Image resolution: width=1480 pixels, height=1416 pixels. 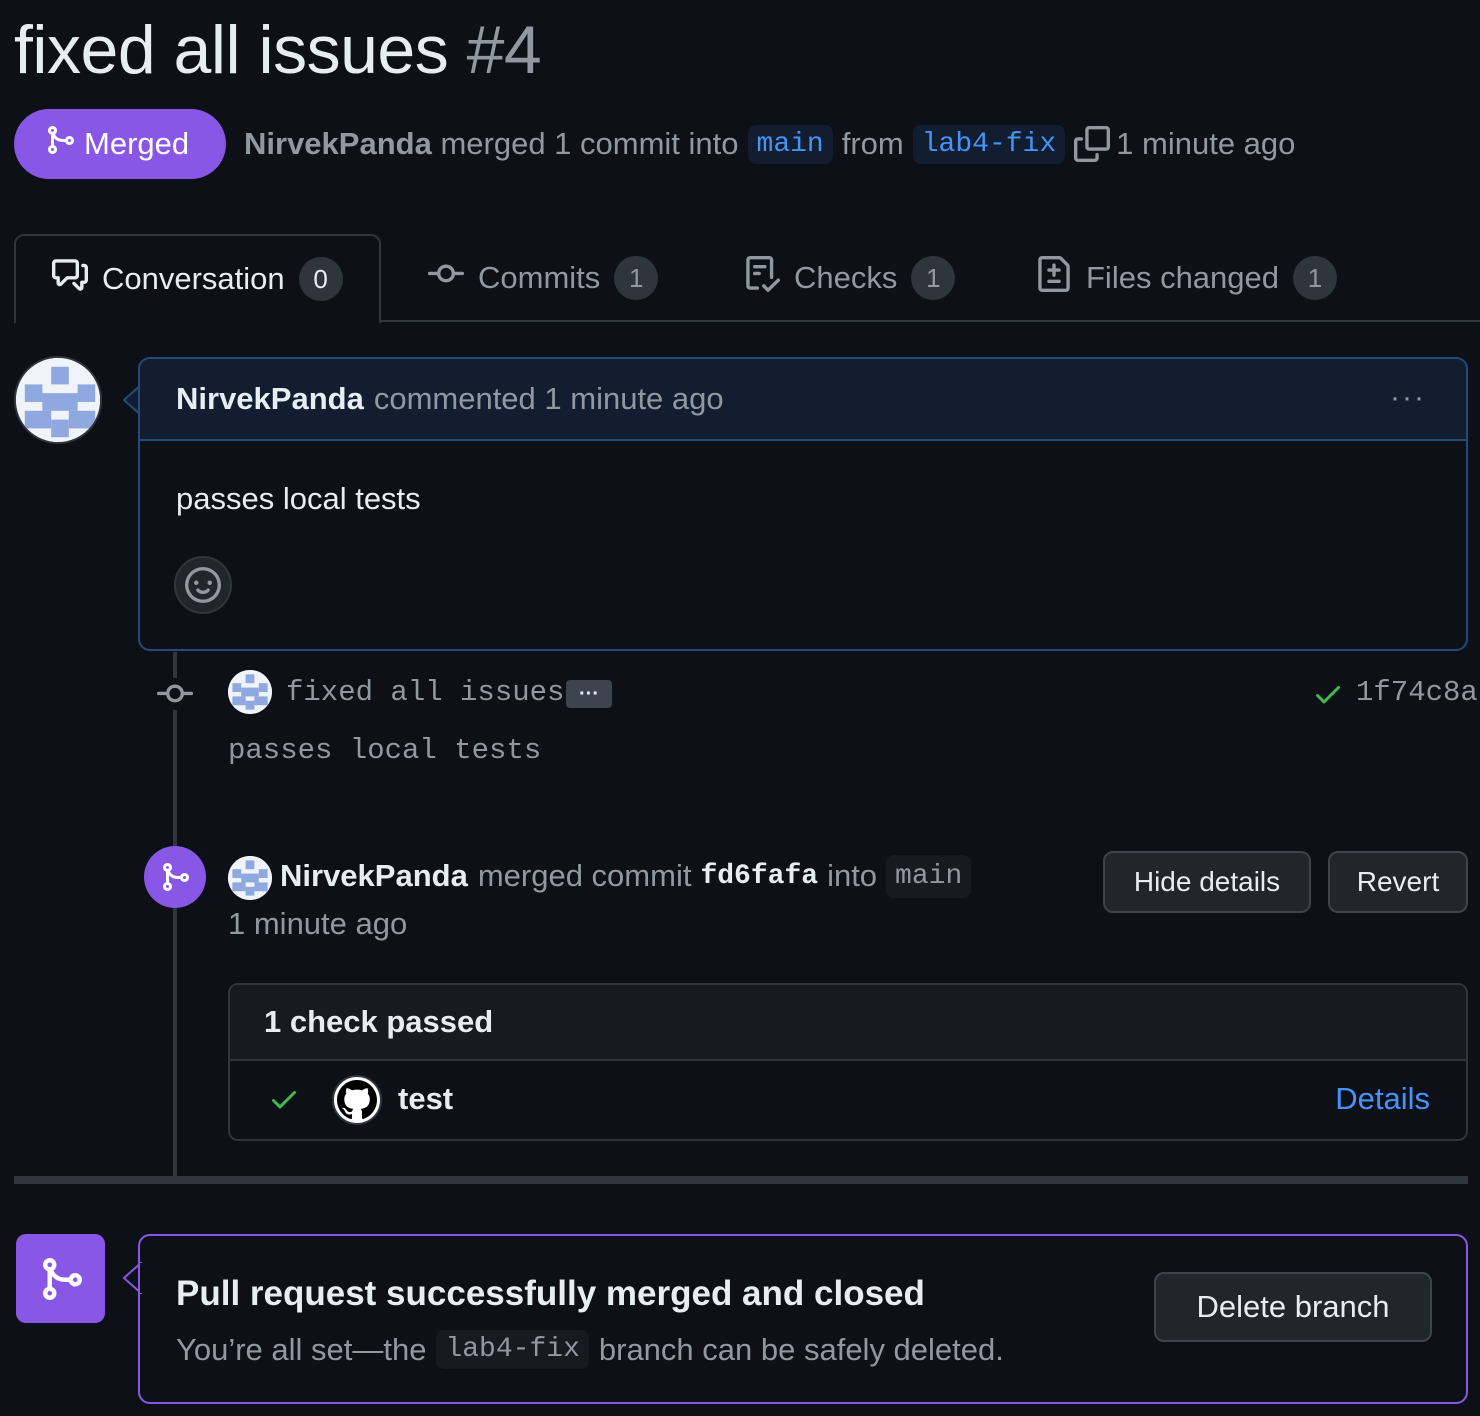 I want to click on timeline-line, so click(x=175, y=915).